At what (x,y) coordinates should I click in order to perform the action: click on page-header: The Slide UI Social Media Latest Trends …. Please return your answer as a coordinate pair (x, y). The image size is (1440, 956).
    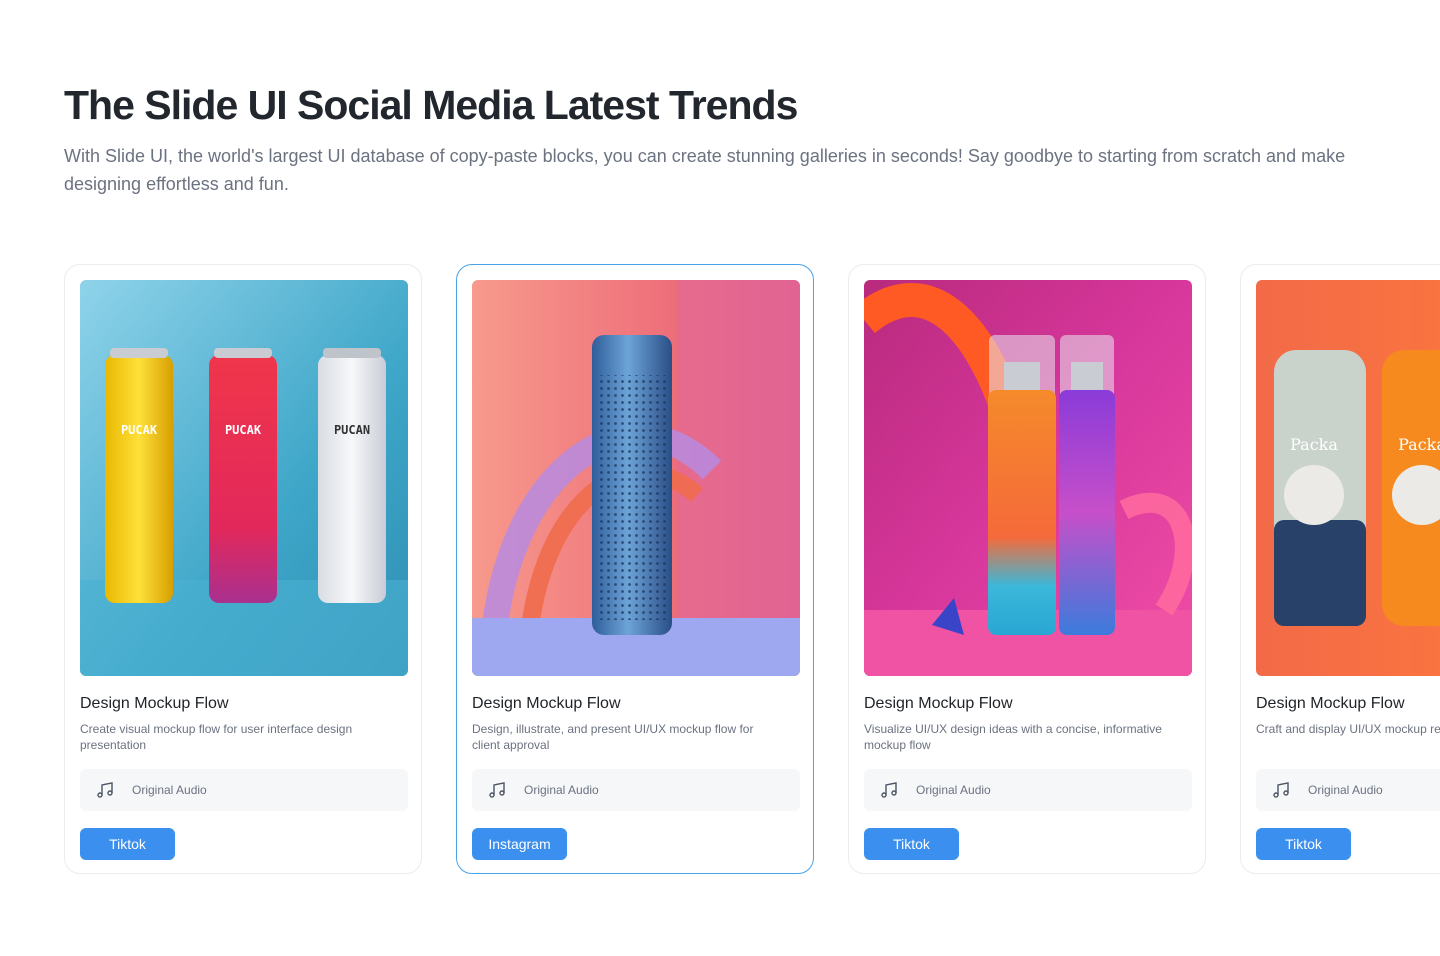
    Looking at the image, I should click on (714, 139).